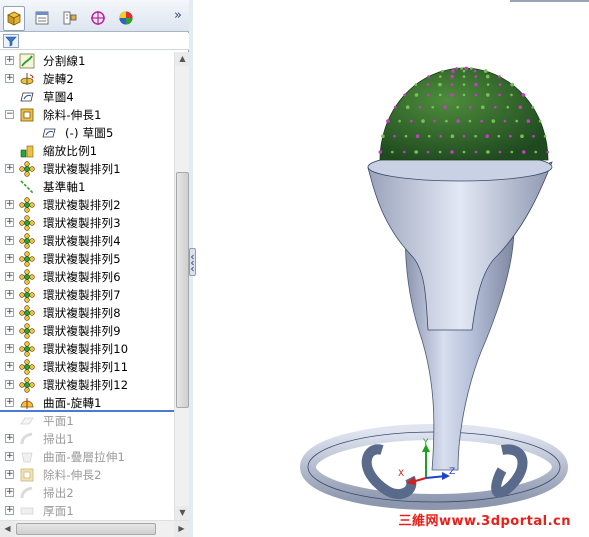  Describe the element at coordinates (87, 457) in the screenshot. I see `tree-item: + 曲面-疊層拉伸1` at that location.